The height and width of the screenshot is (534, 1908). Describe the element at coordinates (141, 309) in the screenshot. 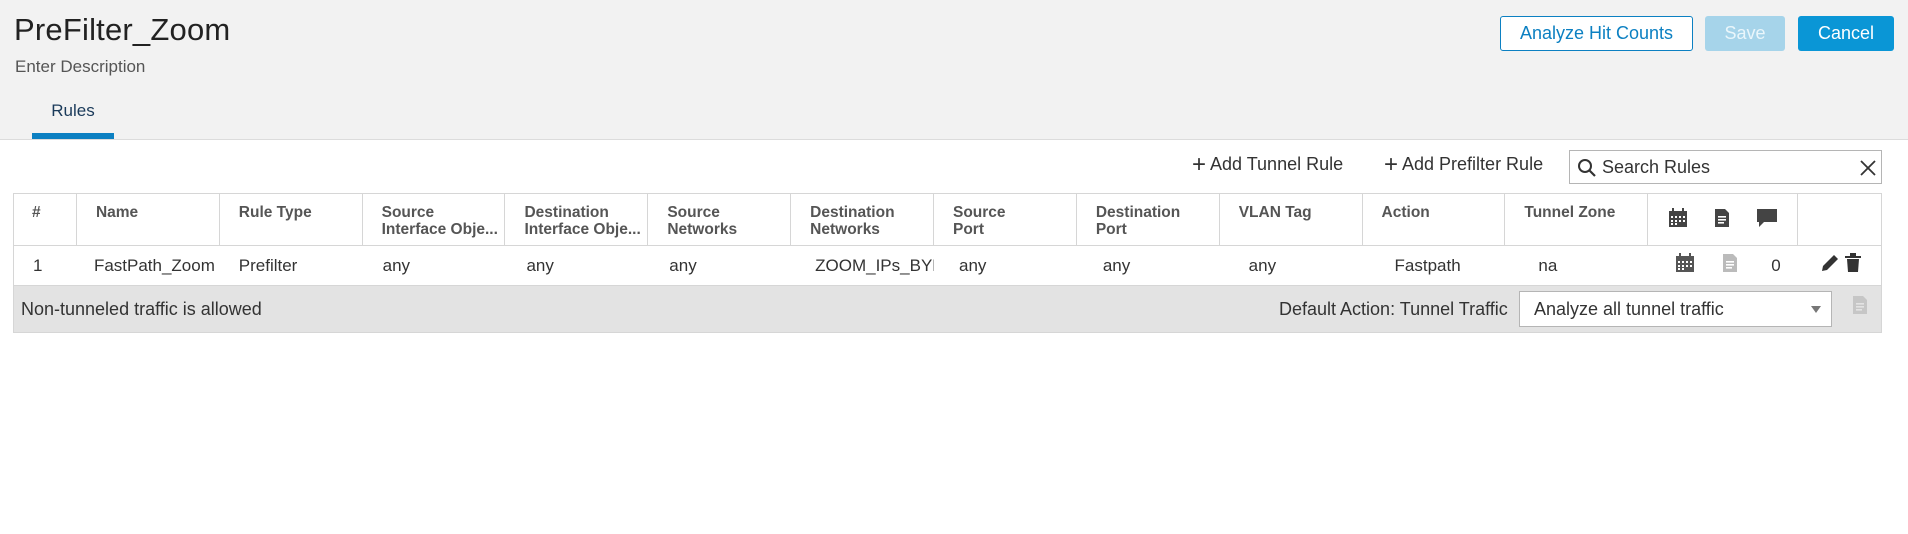

I see `non-tunneled-traffic-text: Non-tunneled traffic is allowed` at that location.